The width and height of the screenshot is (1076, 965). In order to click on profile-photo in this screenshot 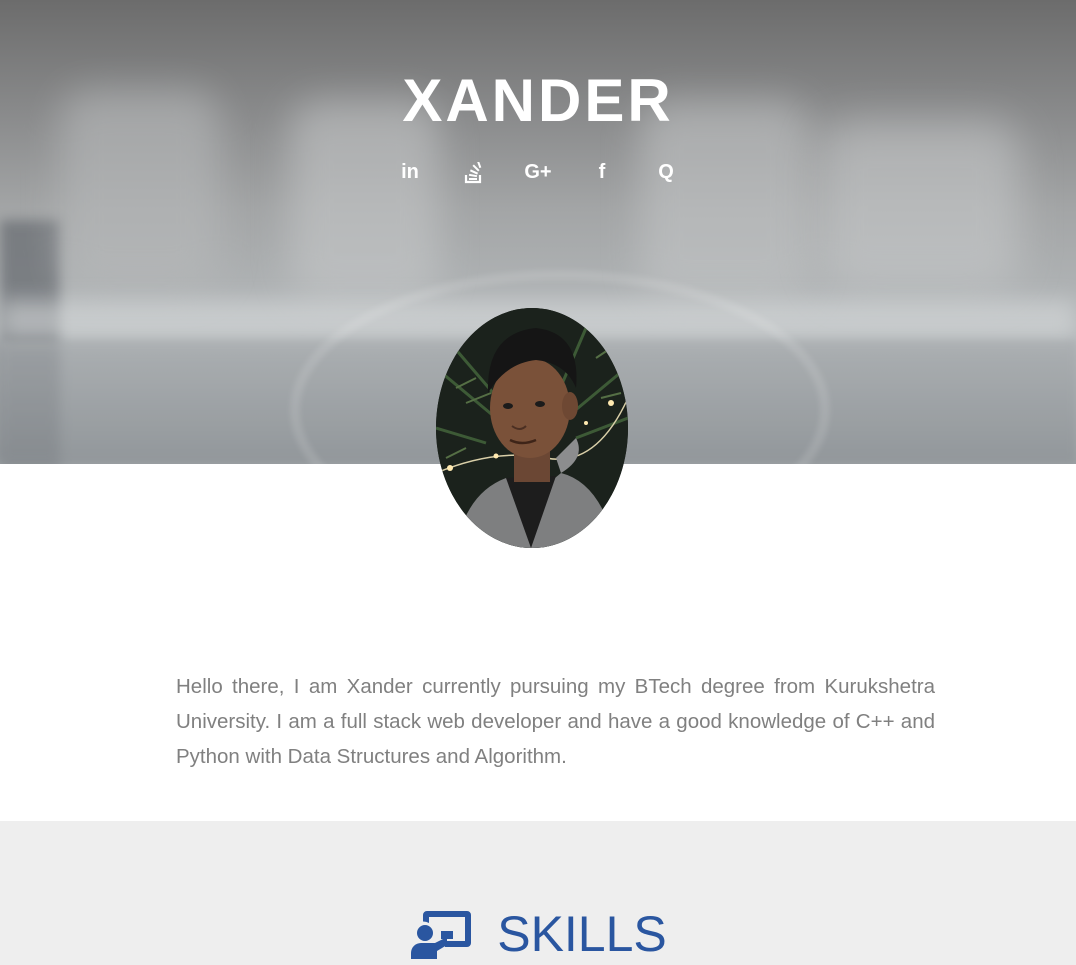, I will do `click(532, 428)`.